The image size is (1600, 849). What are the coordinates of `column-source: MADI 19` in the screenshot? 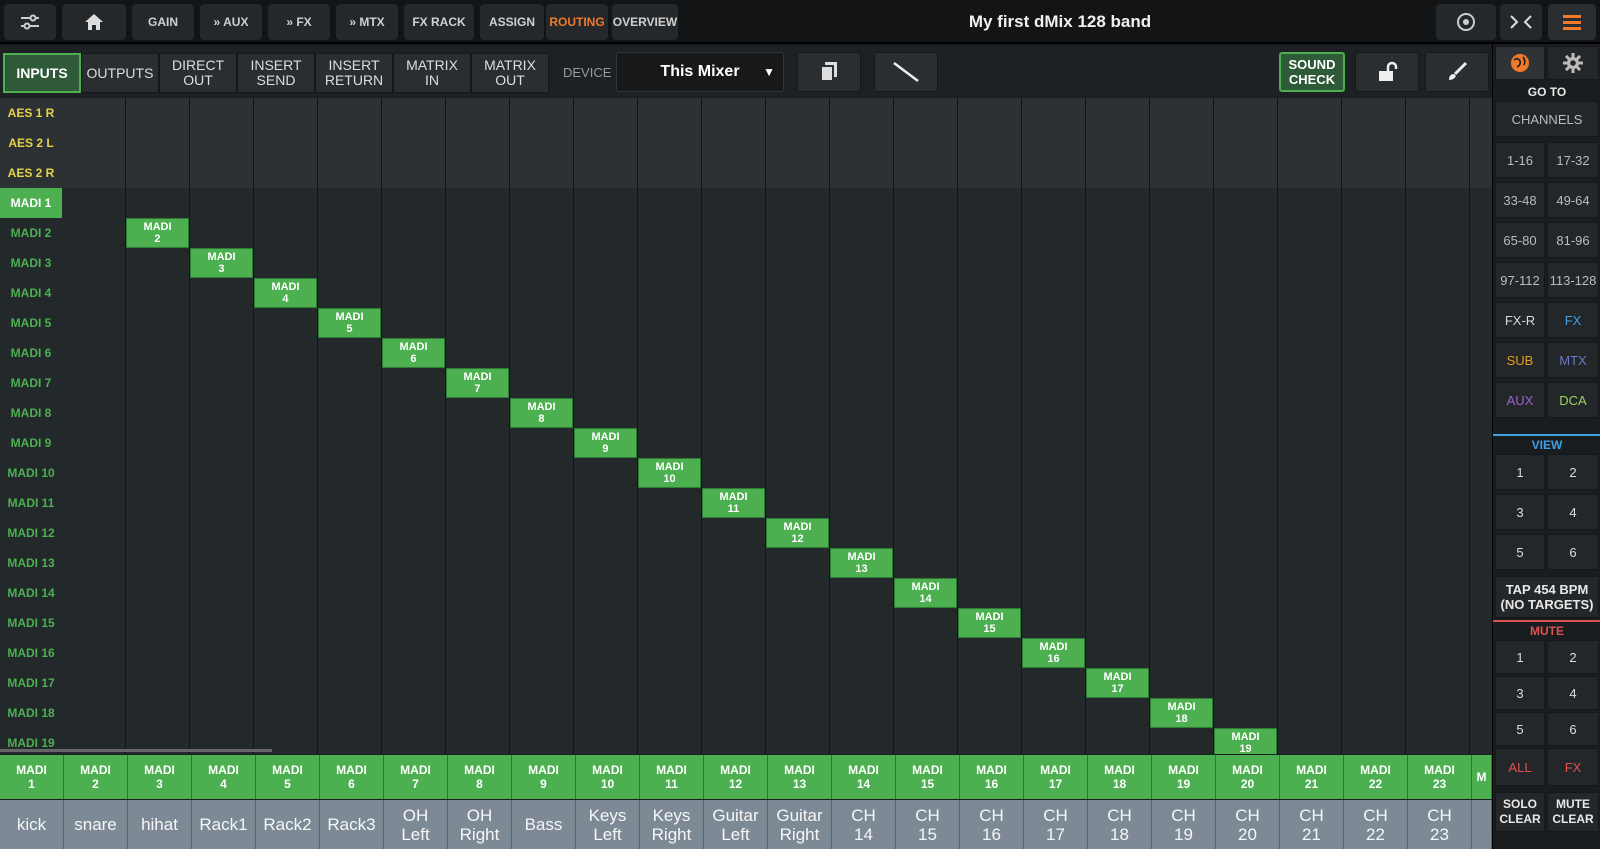 It's located at (1184, 777).